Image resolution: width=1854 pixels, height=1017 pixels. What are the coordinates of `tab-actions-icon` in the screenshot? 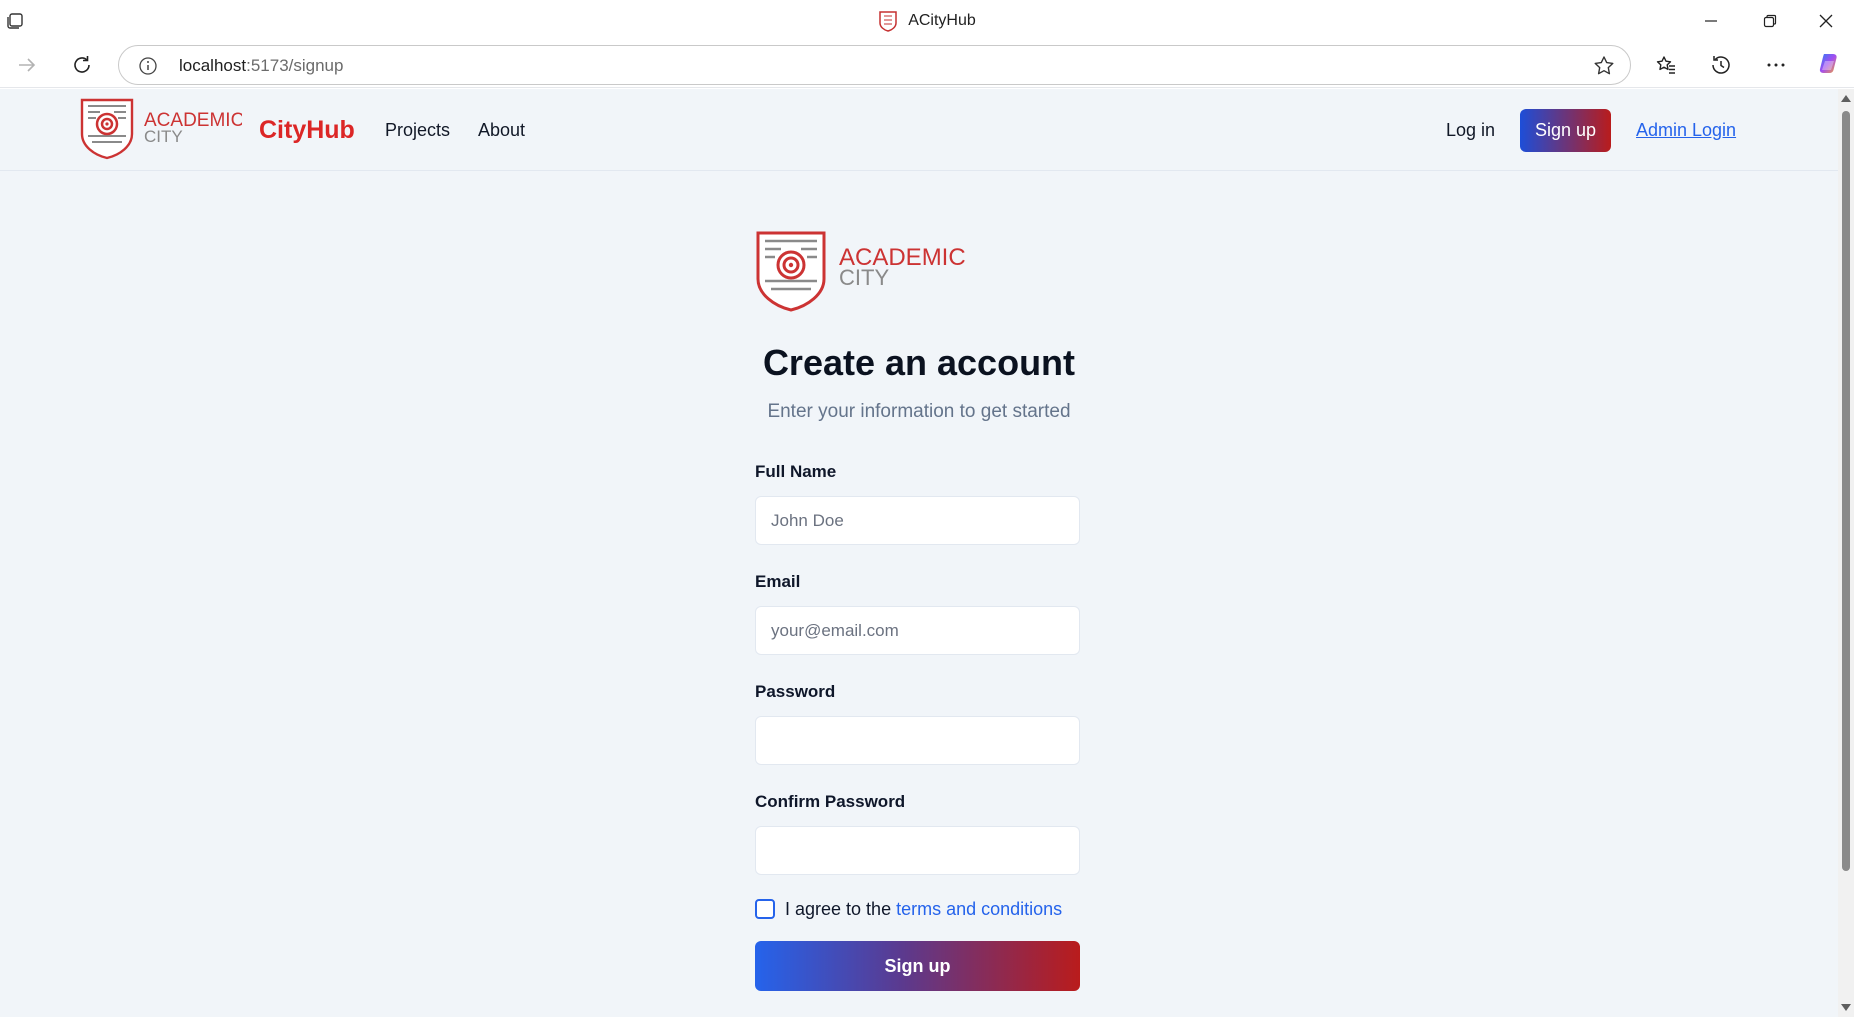 It's located at (15, 21).